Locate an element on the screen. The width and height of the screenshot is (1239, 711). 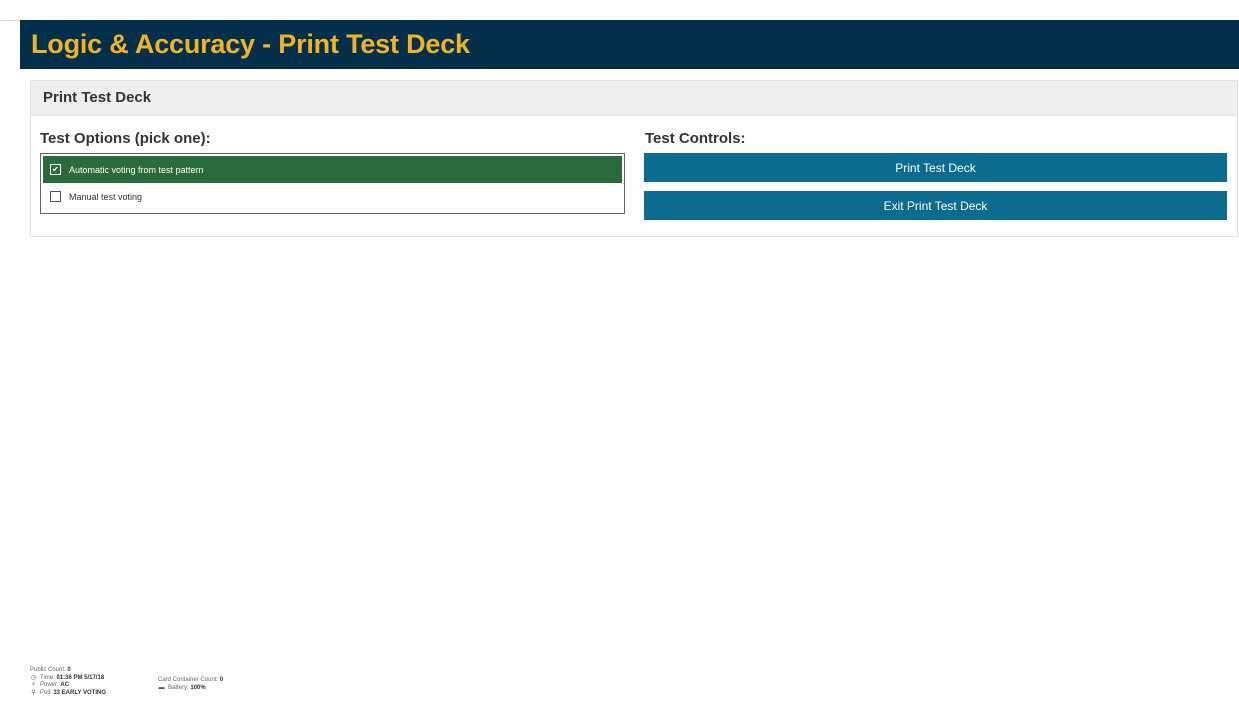
poll-value: 33 EARLY VOTING is located at coordinates (80, 692).